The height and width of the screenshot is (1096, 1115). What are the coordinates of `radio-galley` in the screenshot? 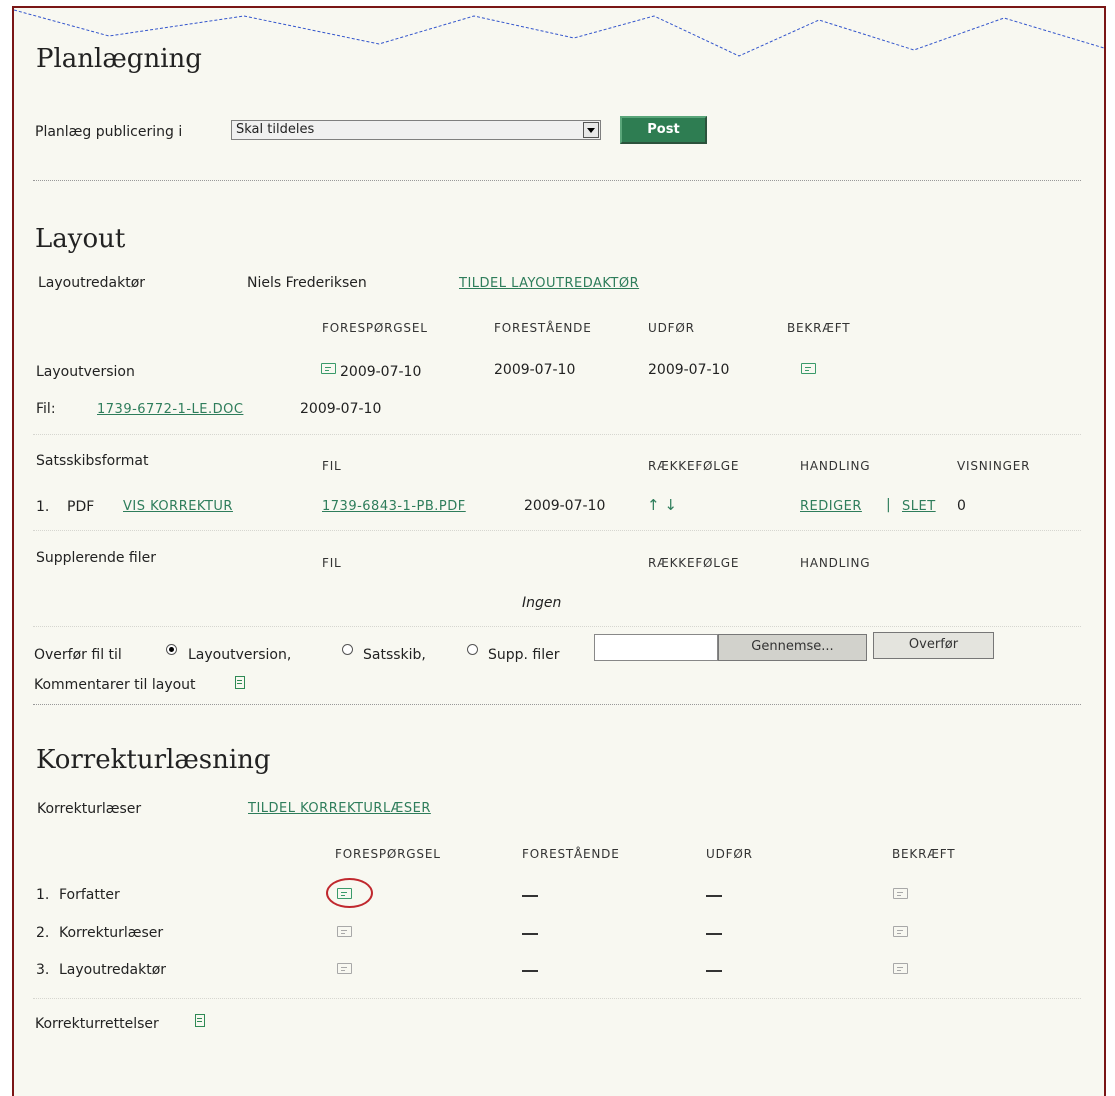 It's located at (347, 649).